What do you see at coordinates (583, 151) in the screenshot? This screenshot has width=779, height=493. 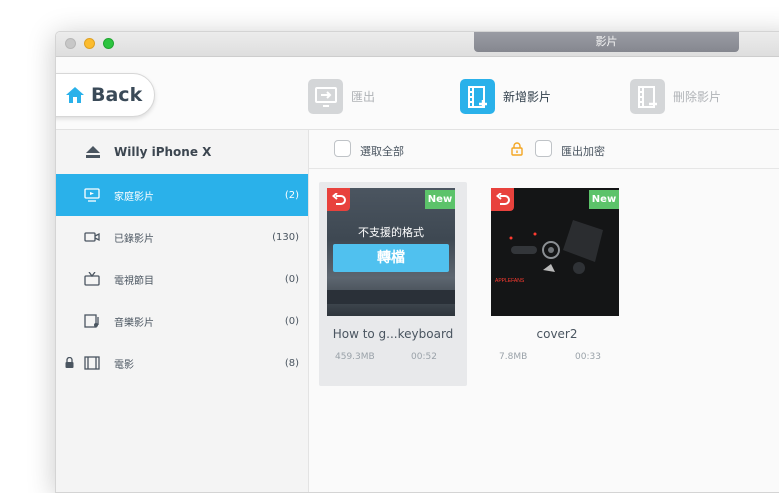 I see `encrypt-export-label: 匯出加密` at bounding box center [583, 151].